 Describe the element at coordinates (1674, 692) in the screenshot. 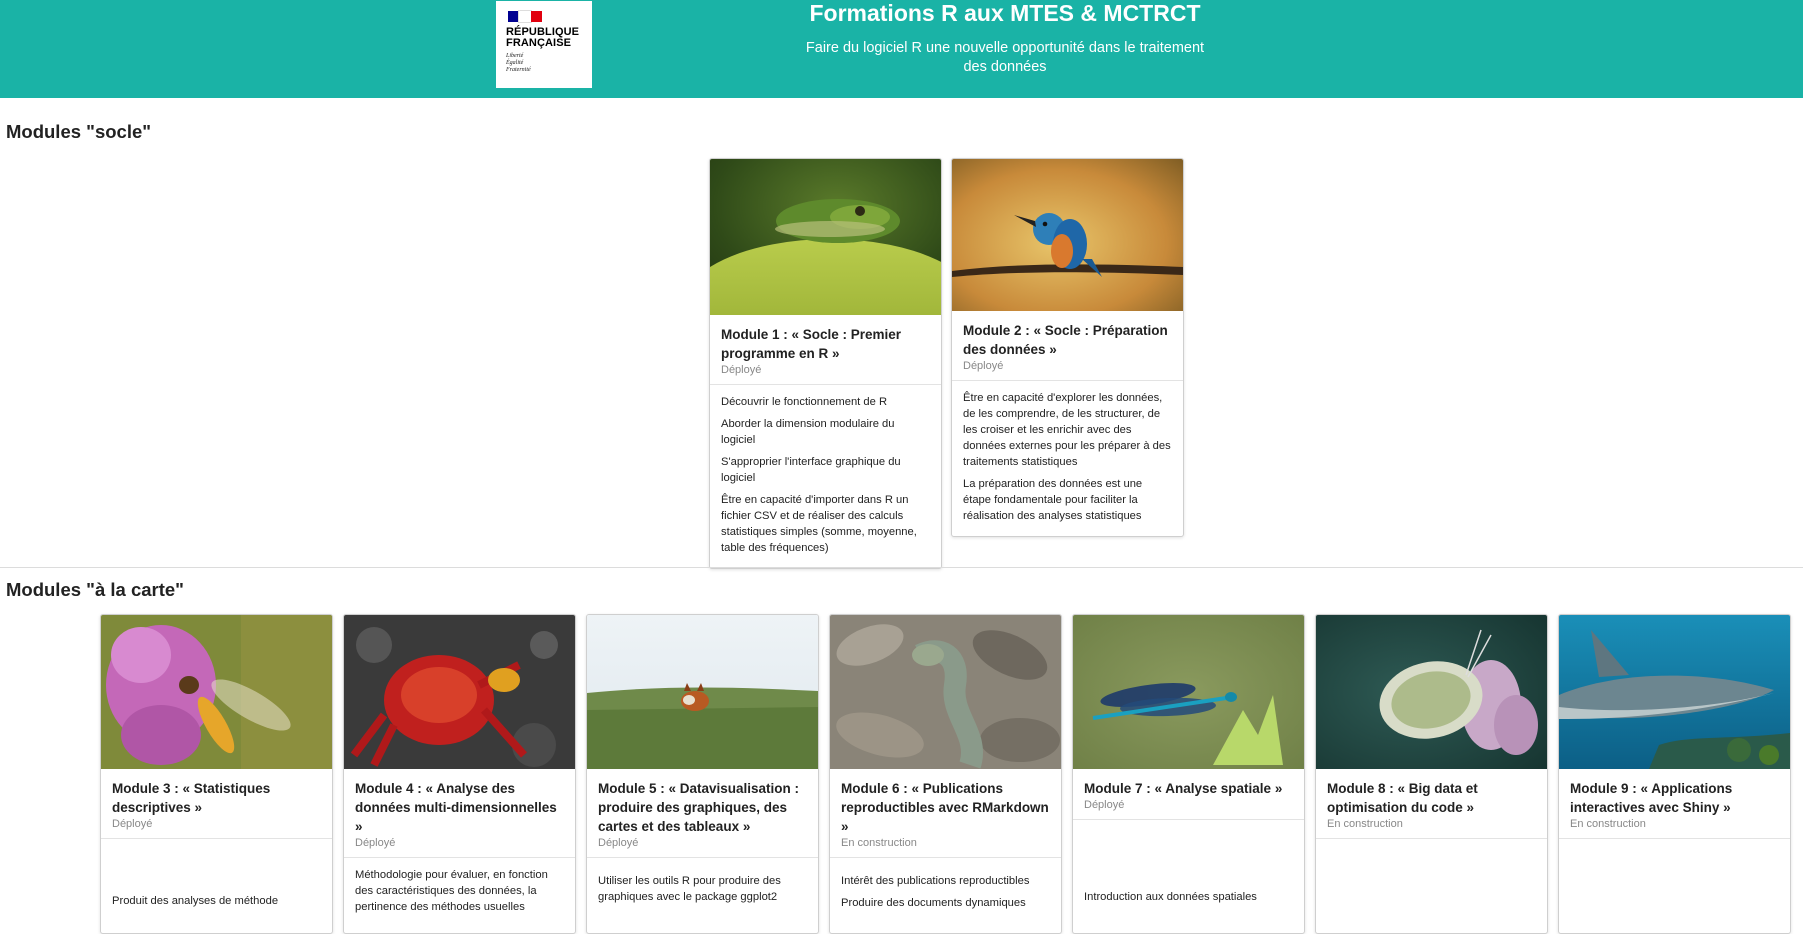

I see `shark-photo` at that location.